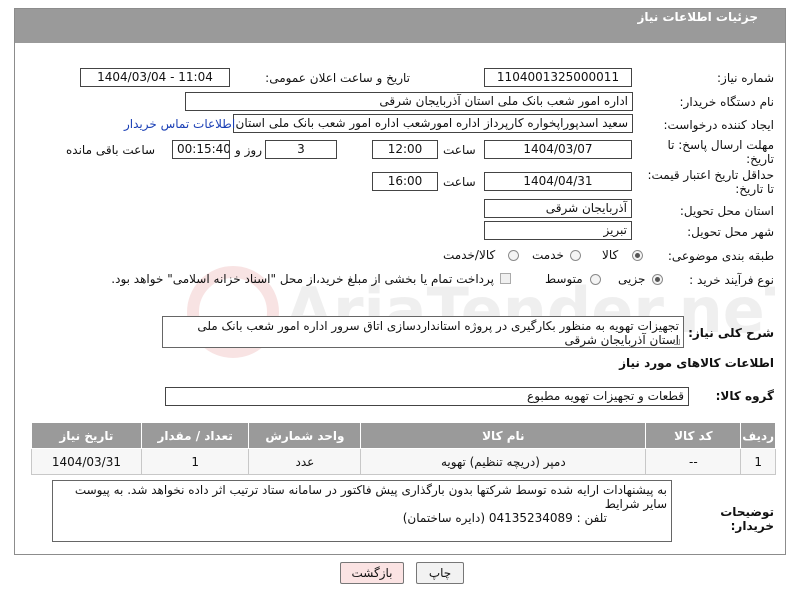 Image resolution: width=788 pixels, height=598 pixels. I want to click on deadline-date-field: 1404/03/07, so click(558, 149).